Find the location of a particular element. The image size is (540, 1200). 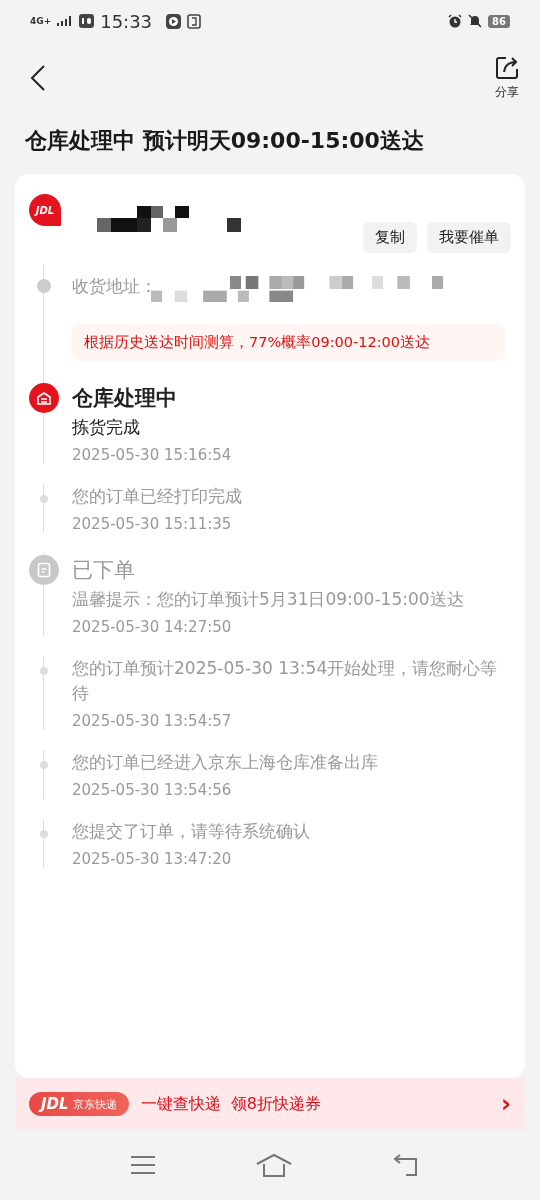

event-time: 2025-05-30 13:47:20 is located at coordinates (152, 859).